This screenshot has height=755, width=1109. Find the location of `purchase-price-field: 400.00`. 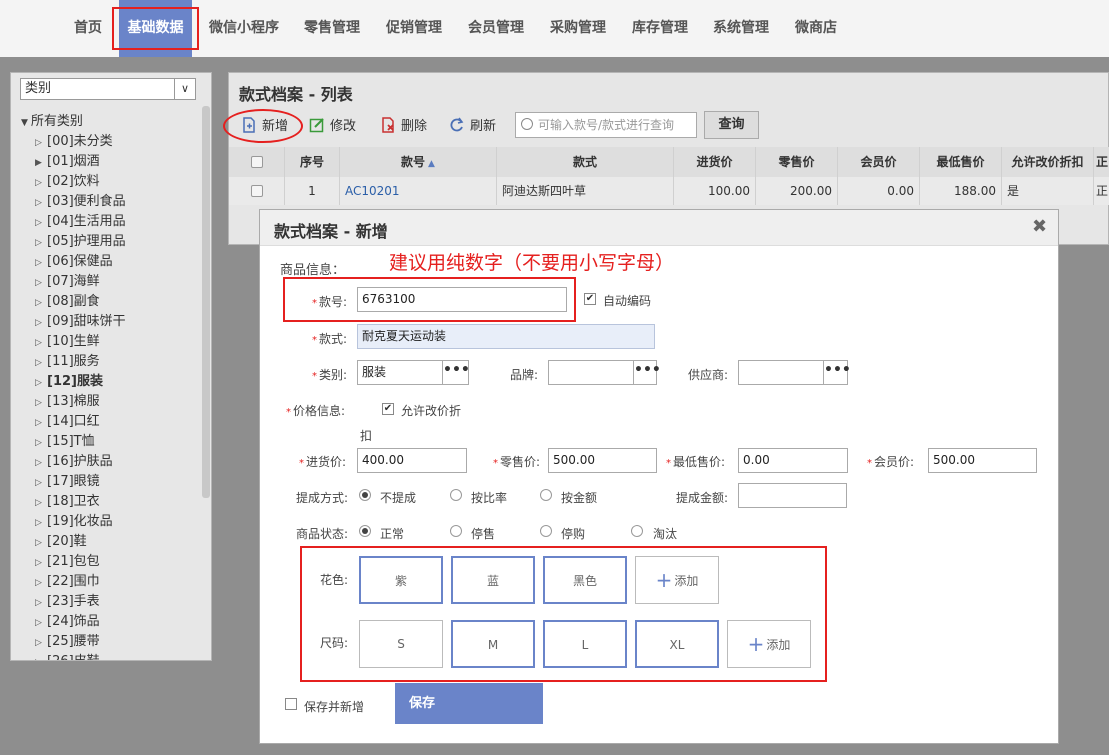

purchase-price-field: 400.00 is located at coordinates (412, 460).